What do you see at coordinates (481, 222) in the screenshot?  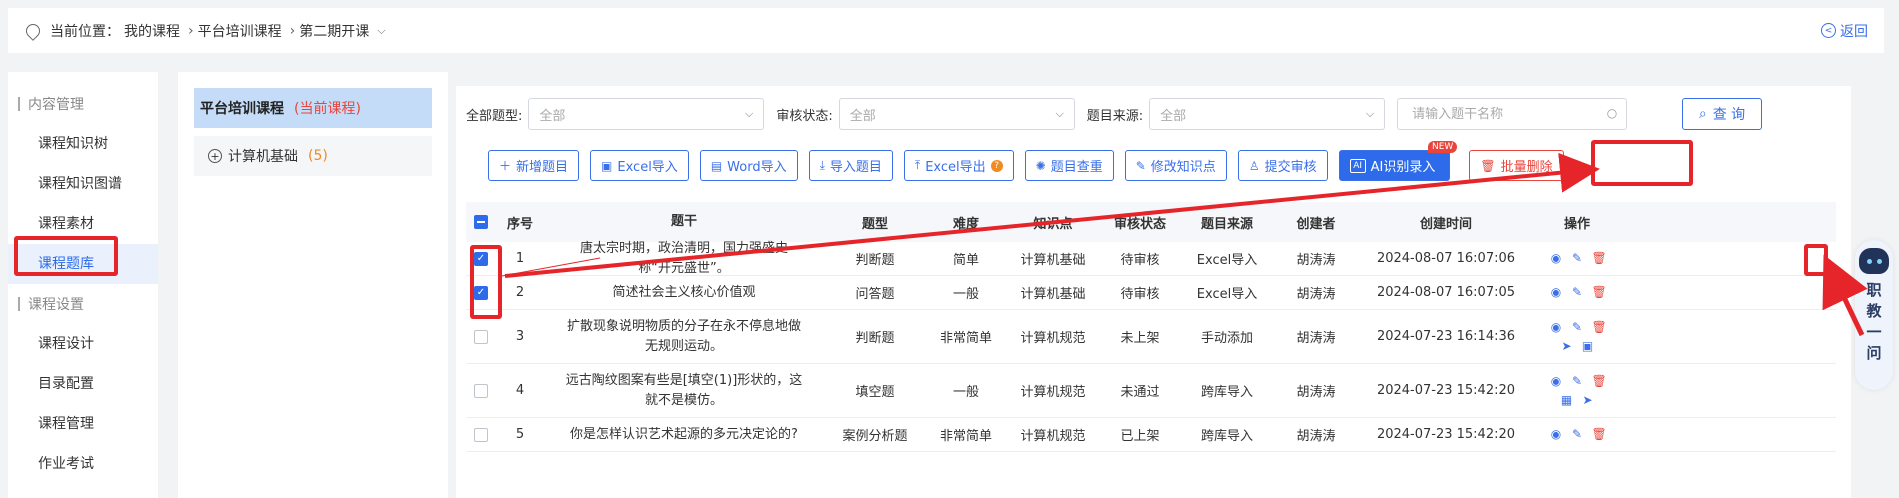 I see `select-all-checkbox` at bounding box center [481, 222].